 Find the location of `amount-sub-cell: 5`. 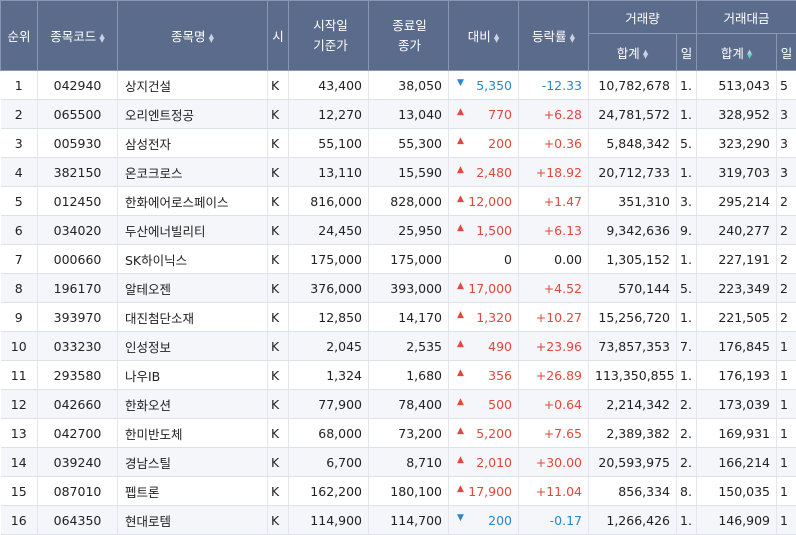

amount-sub-cell: 5 is located at coordinates (786, 85).